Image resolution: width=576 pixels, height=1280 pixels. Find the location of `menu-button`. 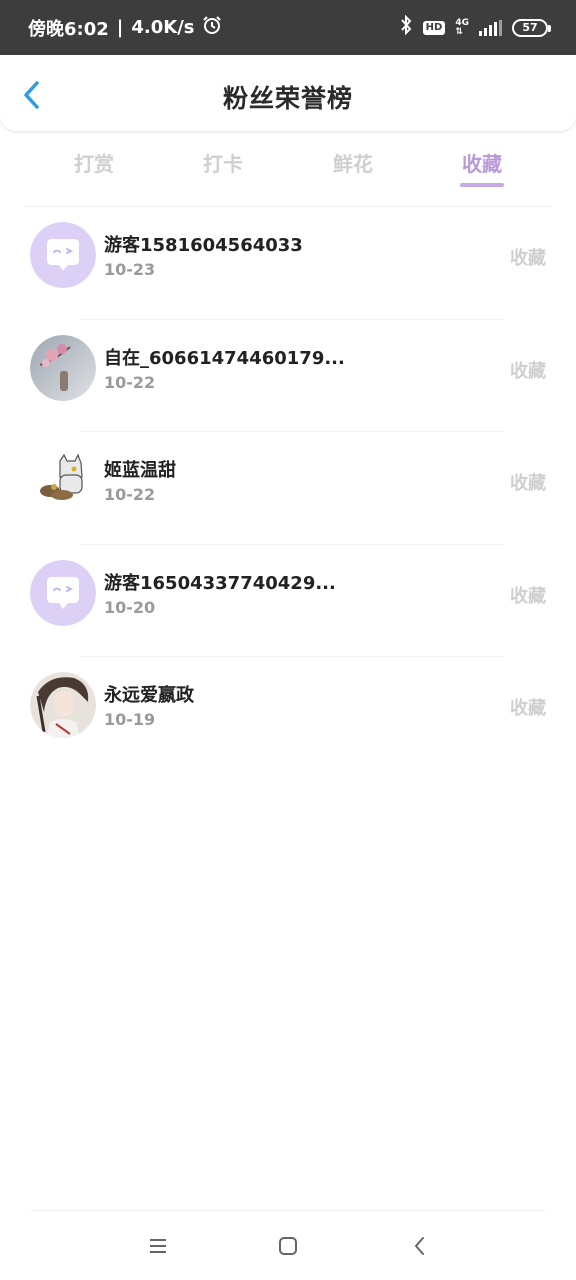

menu-button is located at coordinates (158, 1246).